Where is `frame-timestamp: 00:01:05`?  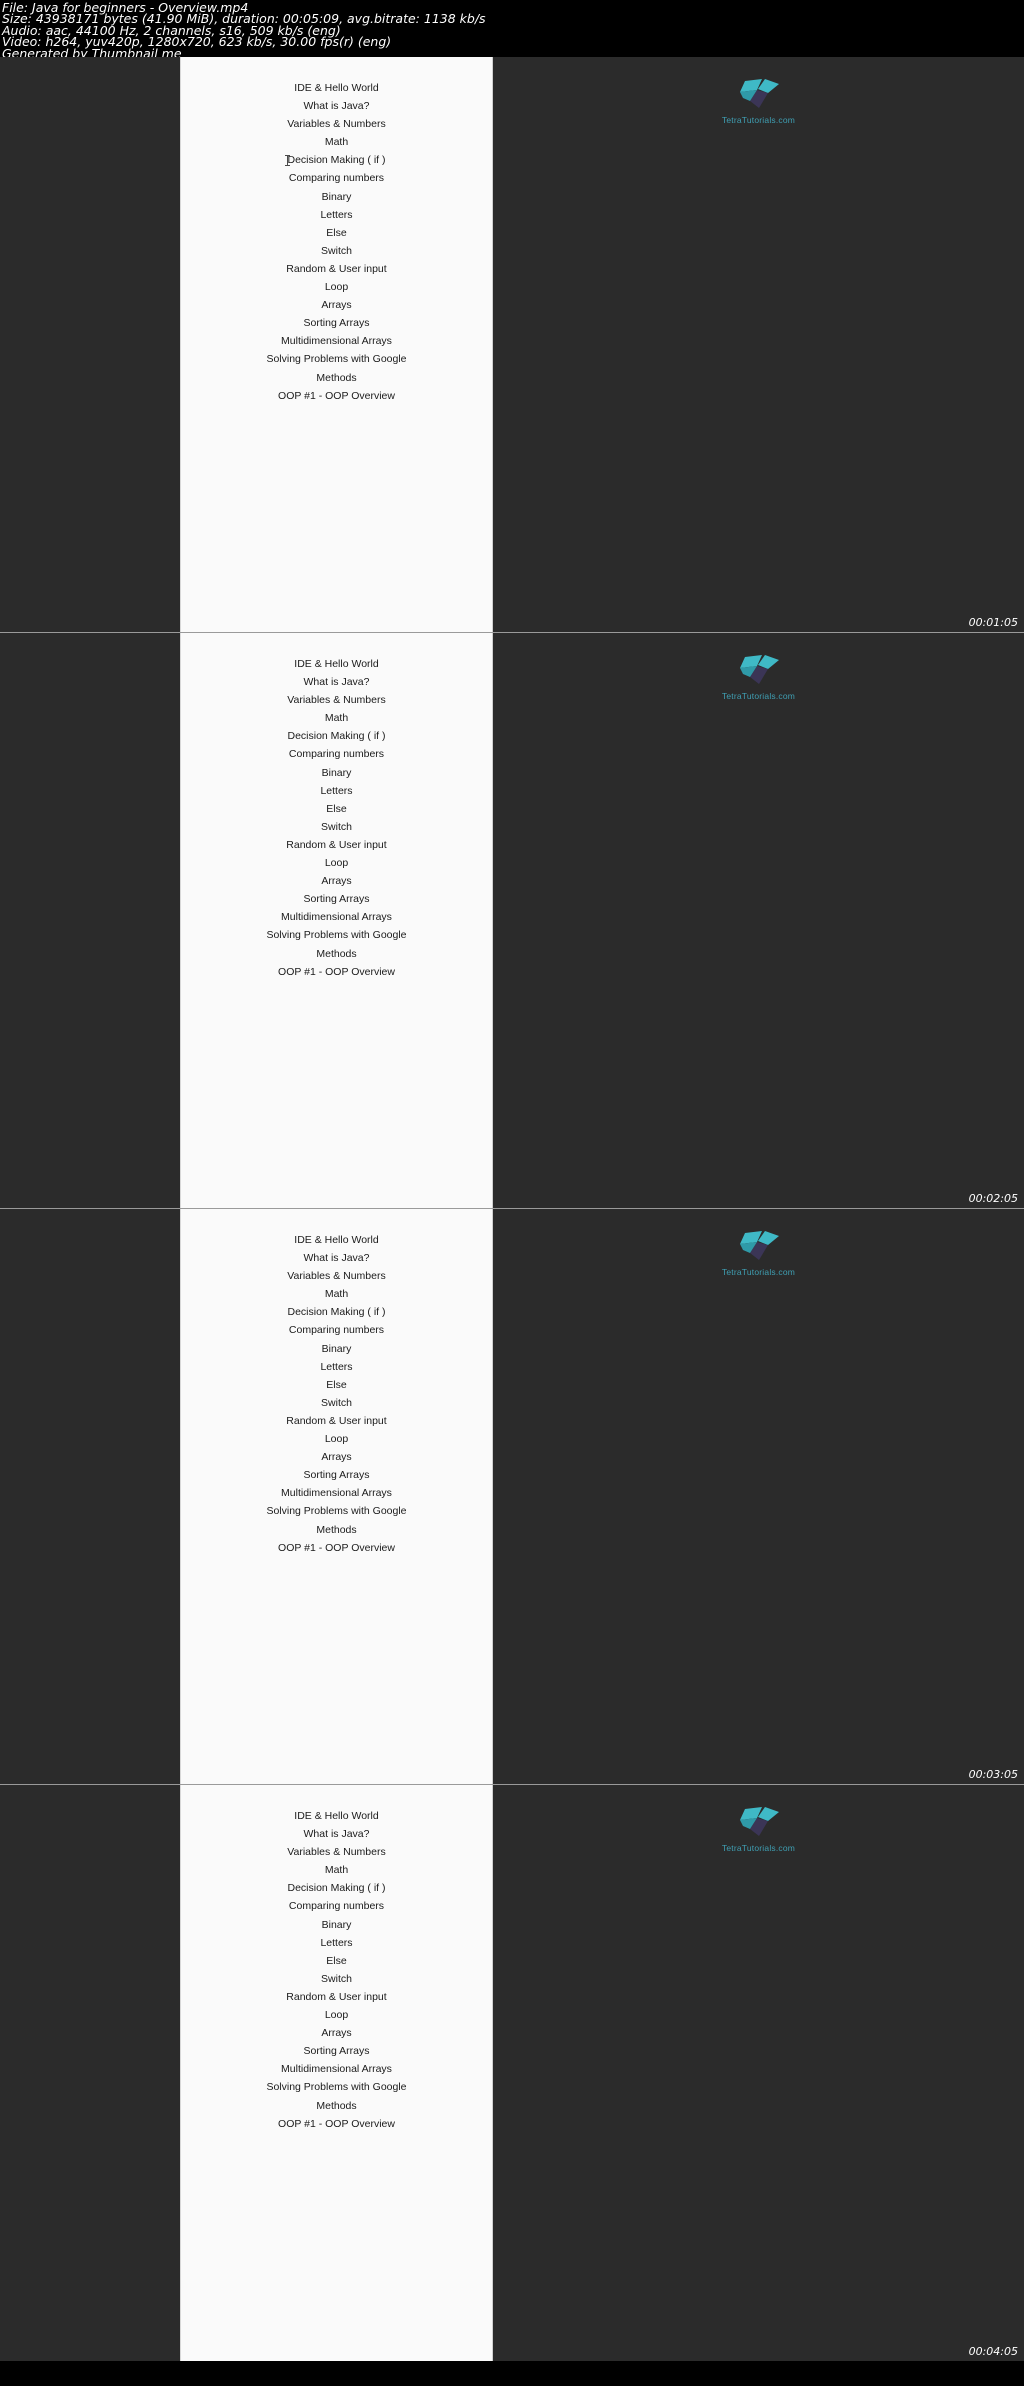 frame-timestamp: 00:01:05 is located at coordinates (993, 622).